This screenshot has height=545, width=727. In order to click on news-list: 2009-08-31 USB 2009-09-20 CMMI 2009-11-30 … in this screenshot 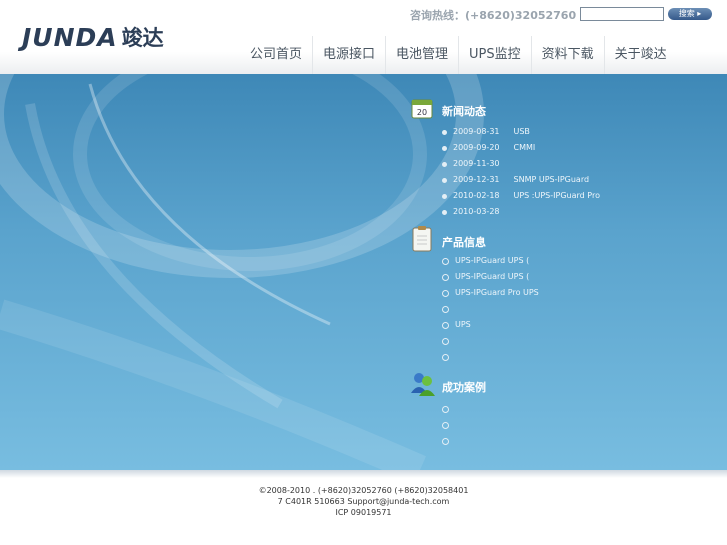, I will do `click(521, 172)`.